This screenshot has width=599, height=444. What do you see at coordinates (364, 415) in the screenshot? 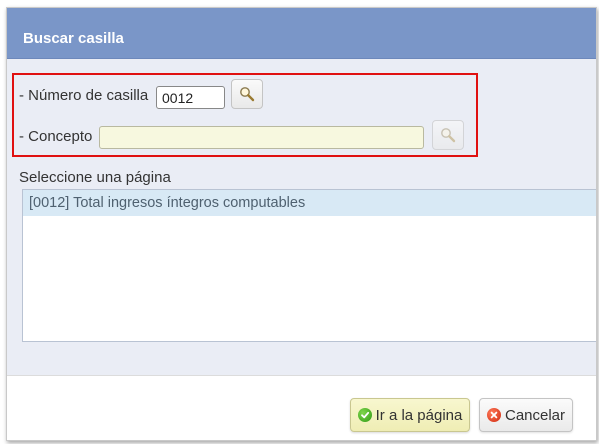
I see `check-icon` at bounding box center [364, 415].